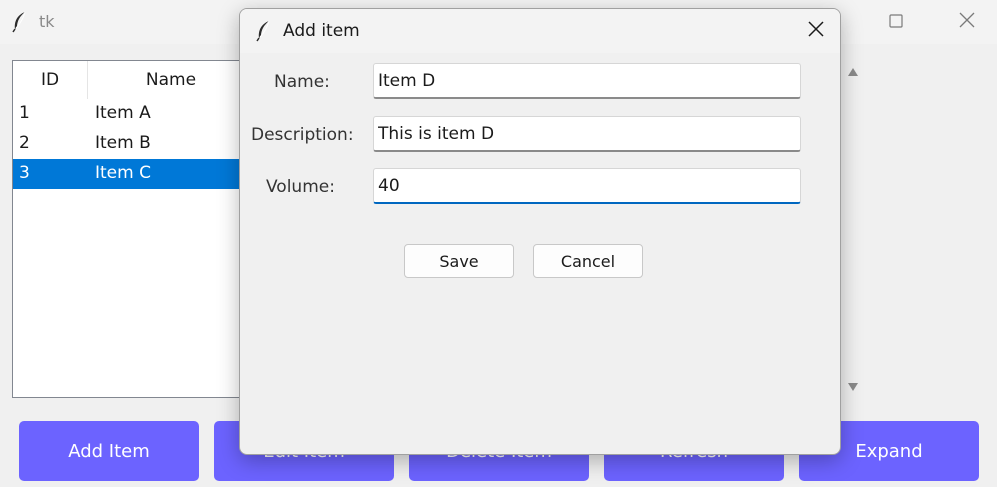 This screenshot has height=487, width=997. I want to click on dialog-title: Add item, so click(321, 31).